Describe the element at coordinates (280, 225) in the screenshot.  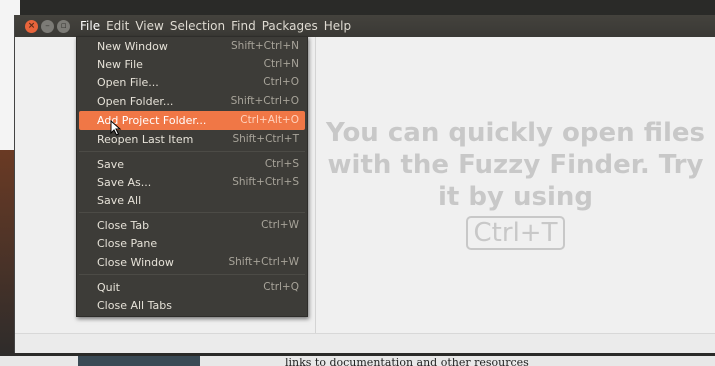
I see `menu-item-shortcut: Ctrl+W` at that location.